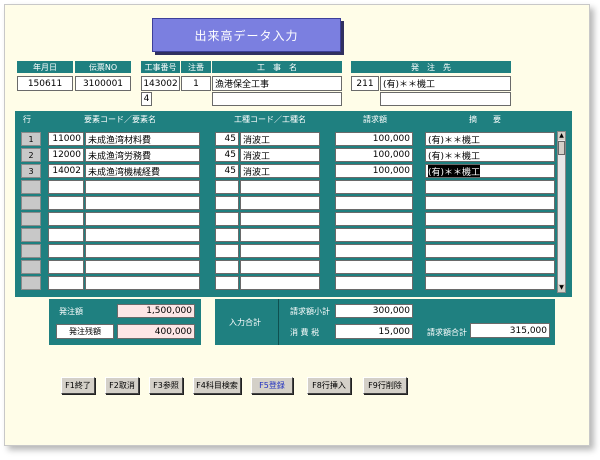 This screenshot has height=460, width=600. What do you see at coordinates (142, 155) in the screenshot?
I see `element-name-field: 未成渔湾労務費` at bounding box center [142, 155].